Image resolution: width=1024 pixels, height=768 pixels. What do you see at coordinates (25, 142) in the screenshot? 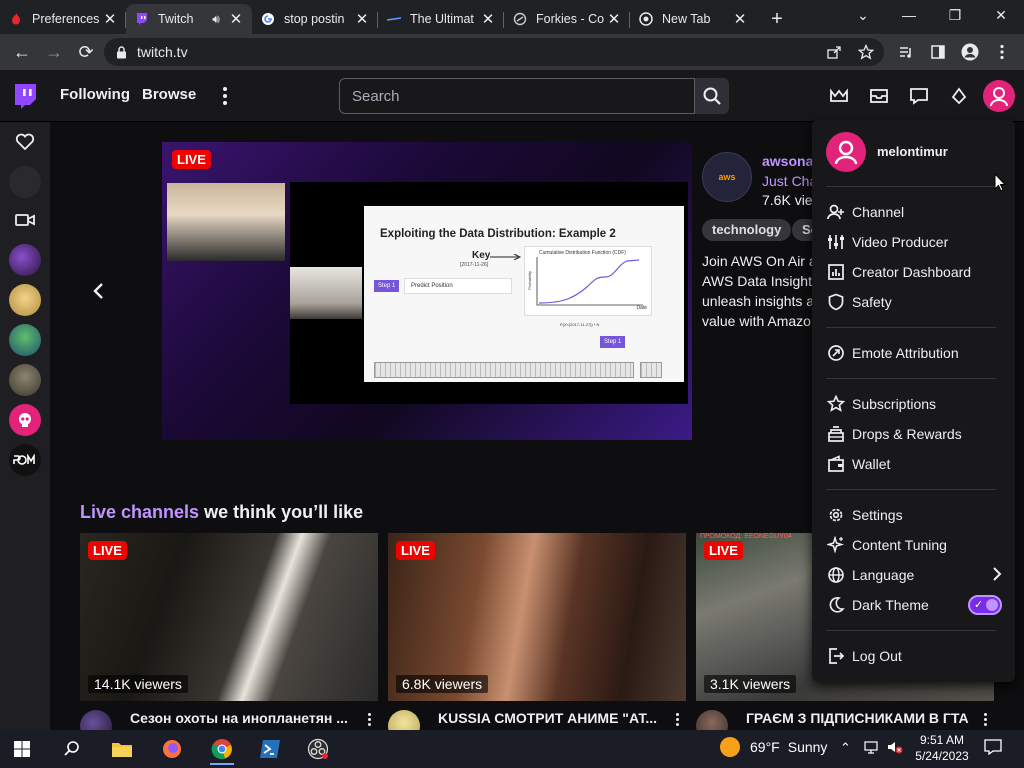
I see `followed-channels-heart-icon` at bounding box center [25, 142].